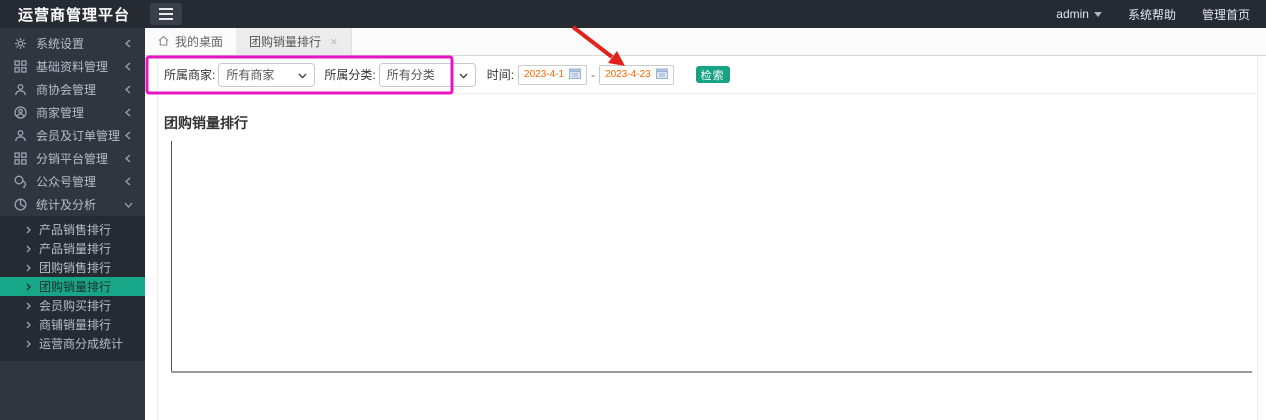 The height and width of the screenshot is (420, 1266). Describe the element at coordinates (553, 74) in the screenshot. I see `date-start-input: 2023-4-1` at that location.